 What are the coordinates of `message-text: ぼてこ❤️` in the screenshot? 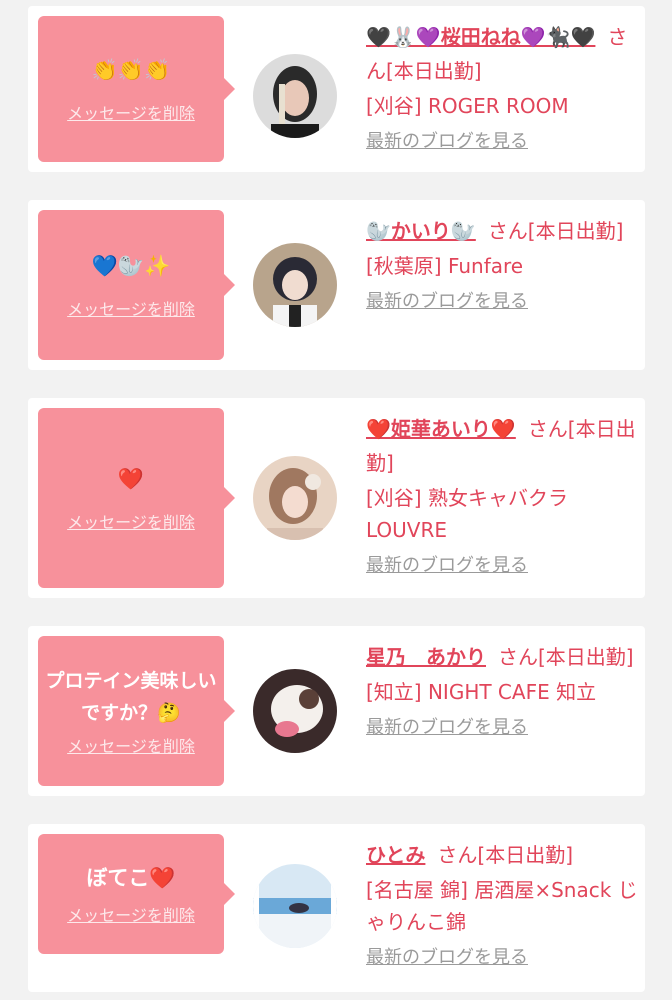 It's located at (131, 878).